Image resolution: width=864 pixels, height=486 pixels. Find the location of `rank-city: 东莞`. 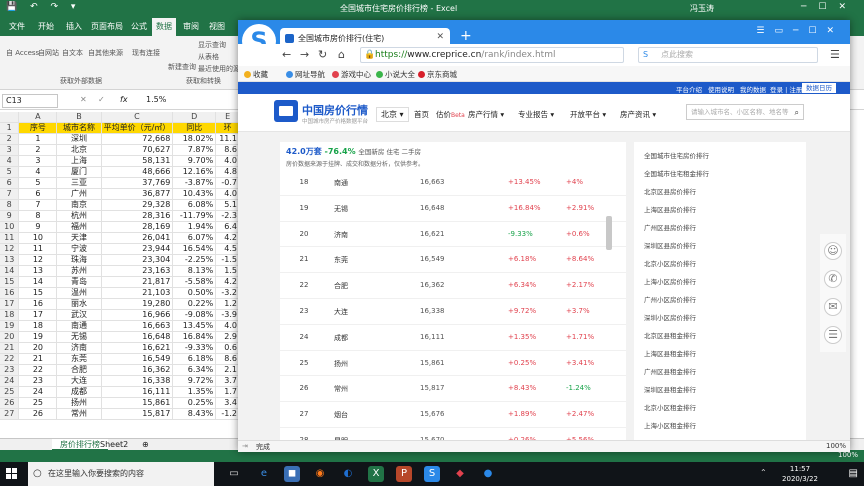

rank-city: 东莞 is located at coordinates (341, 260).